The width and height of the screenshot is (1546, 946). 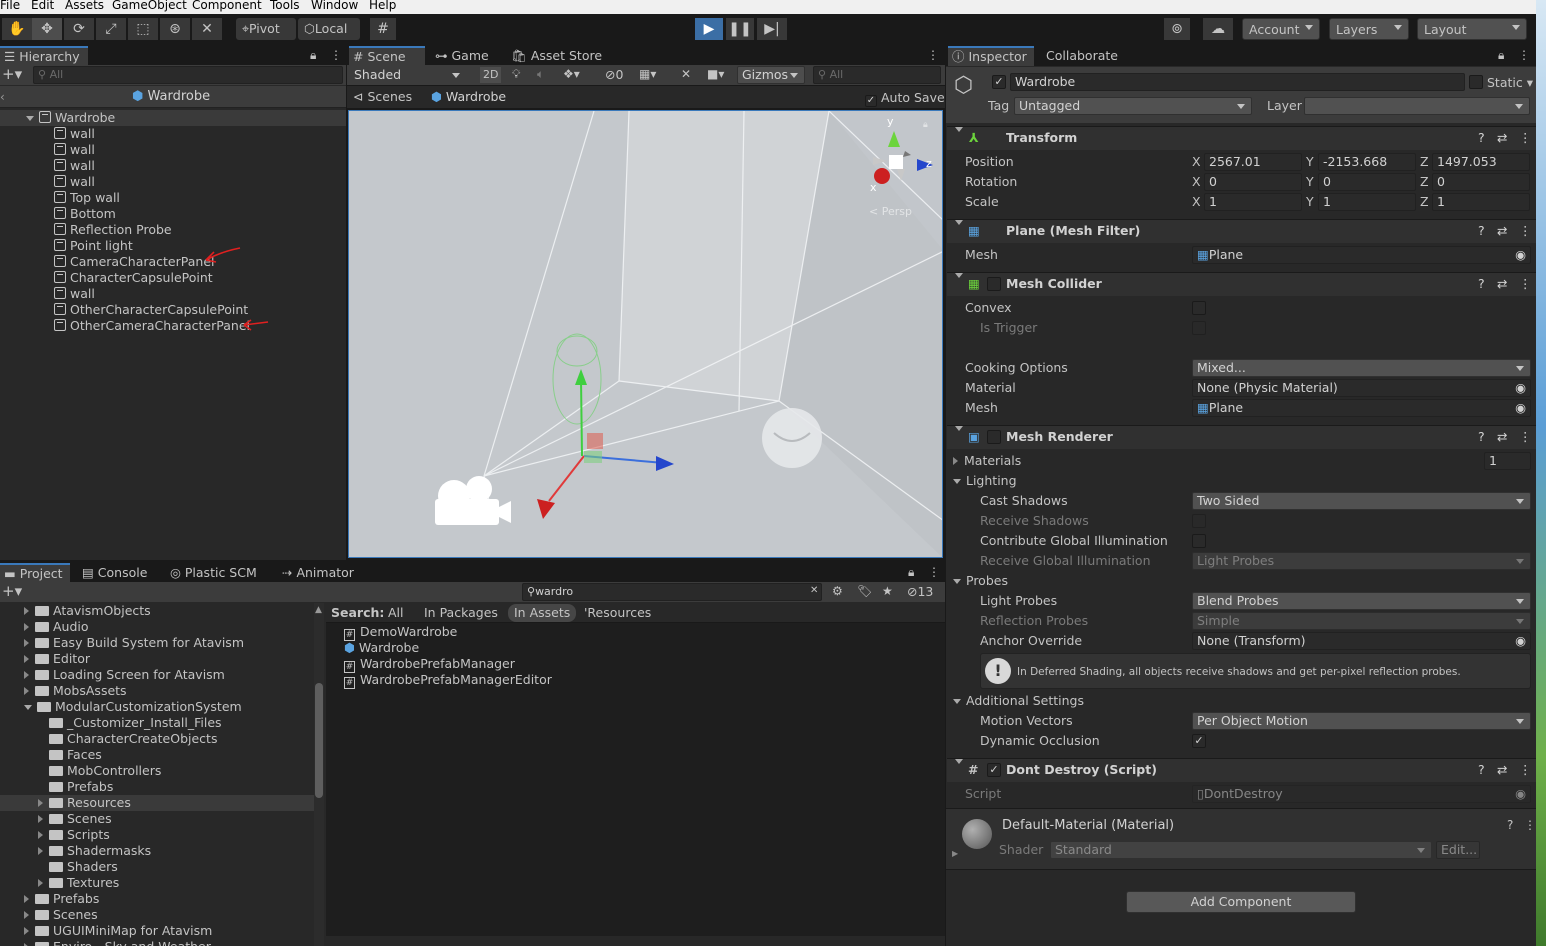 What do you see at coordinates (79, 29) in the screenshot?
I see `rotate-tool-icon: ⟳` at bounding box center [79, 29].